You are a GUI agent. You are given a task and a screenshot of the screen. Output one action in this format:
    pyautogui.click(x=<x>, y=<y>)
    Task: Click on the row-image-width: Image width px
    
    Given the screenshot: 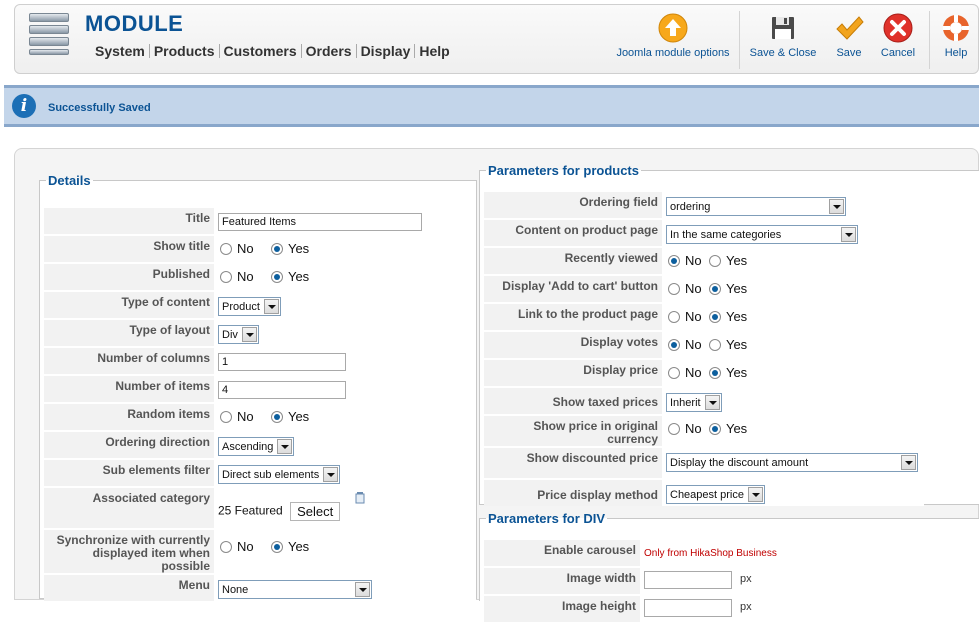 What is the action you would take?
    pyautogui.click(x=632, y=581)
    